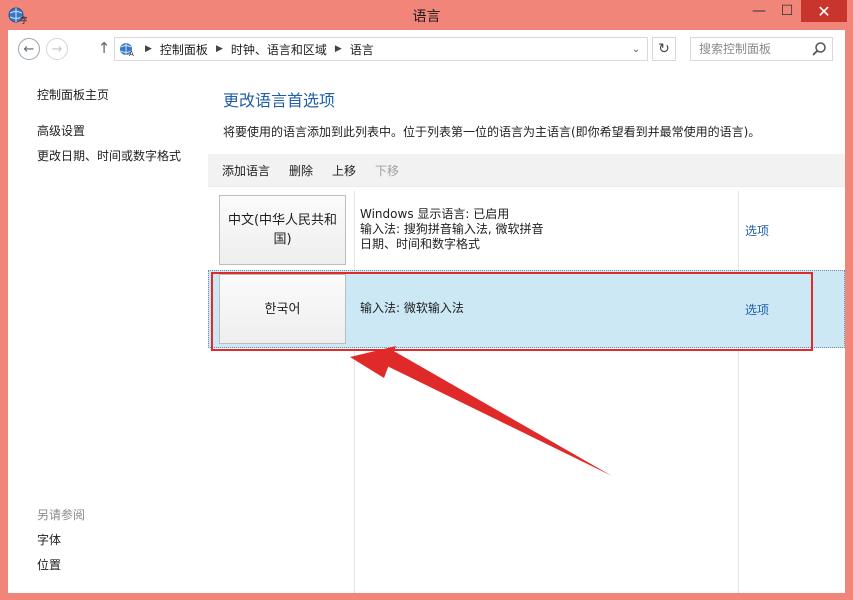 This screenshot has height=600, width=853. Describe the element at coordinates (754, 49) in the screenshot. I see `search-input` at that location.